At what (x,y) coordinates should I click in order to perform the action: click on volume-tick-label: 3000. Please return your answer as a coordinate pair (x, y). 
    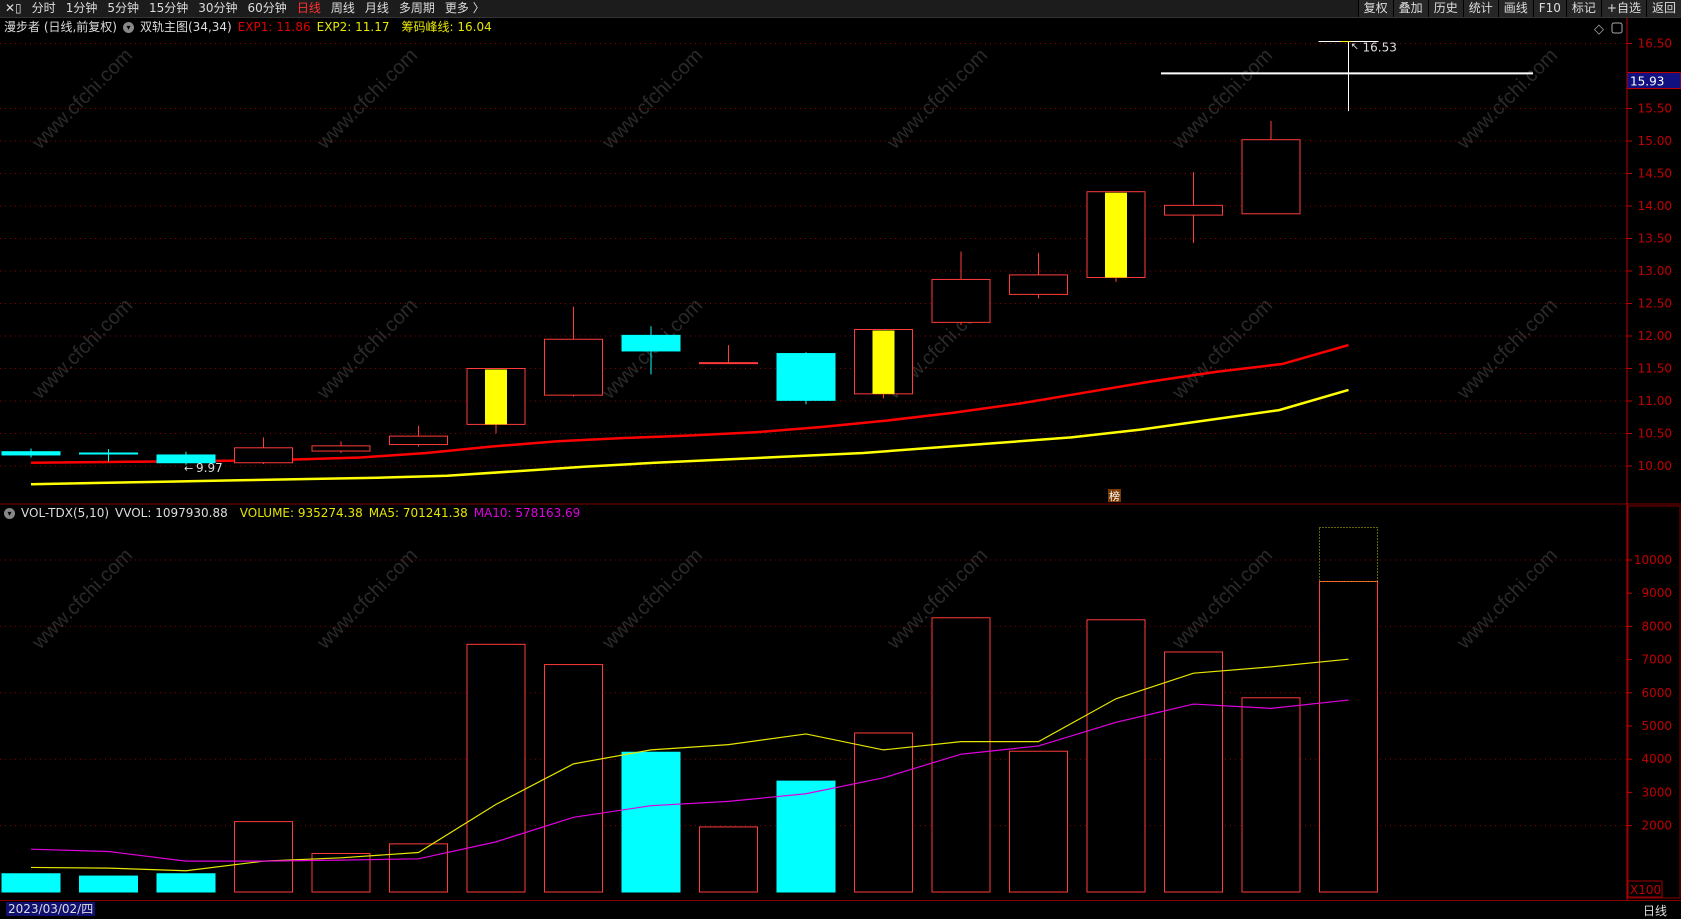
    Looking at the image, I should click on (1656, 792).